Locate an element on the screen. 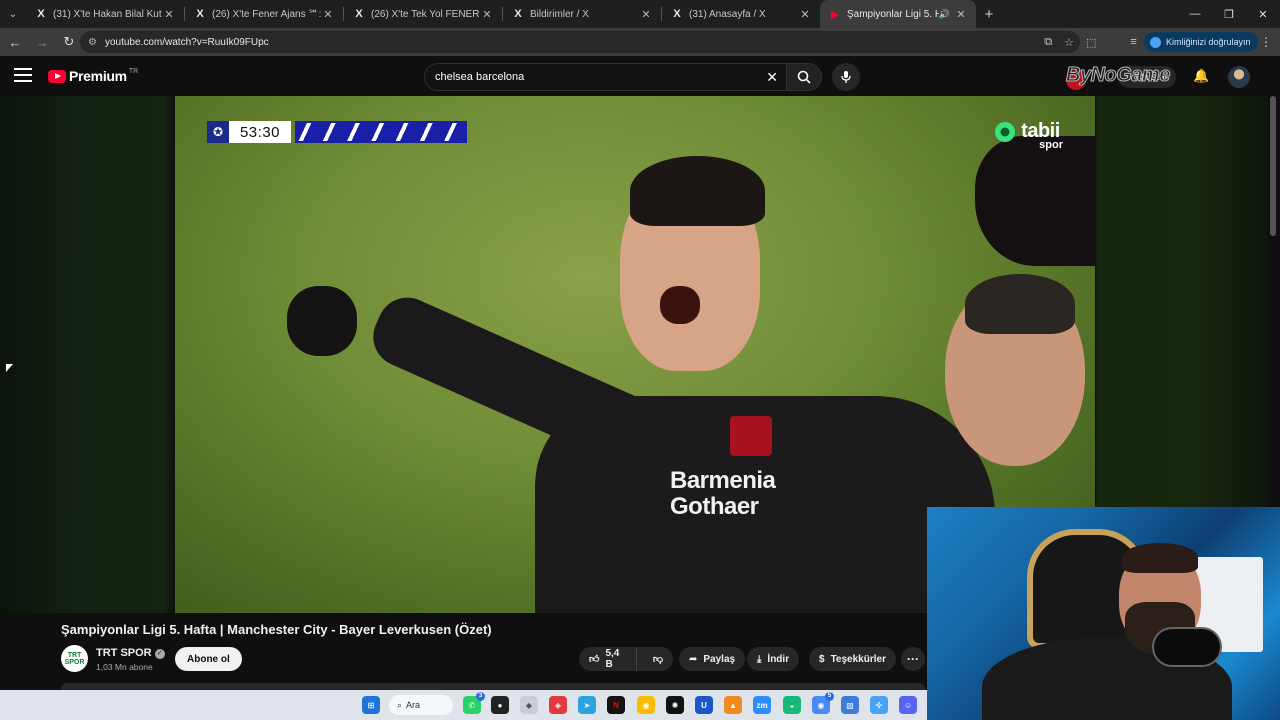 Image resolution: width=1280 pixels, height=720 pixels. search-button is located at coordinates (804, 77).